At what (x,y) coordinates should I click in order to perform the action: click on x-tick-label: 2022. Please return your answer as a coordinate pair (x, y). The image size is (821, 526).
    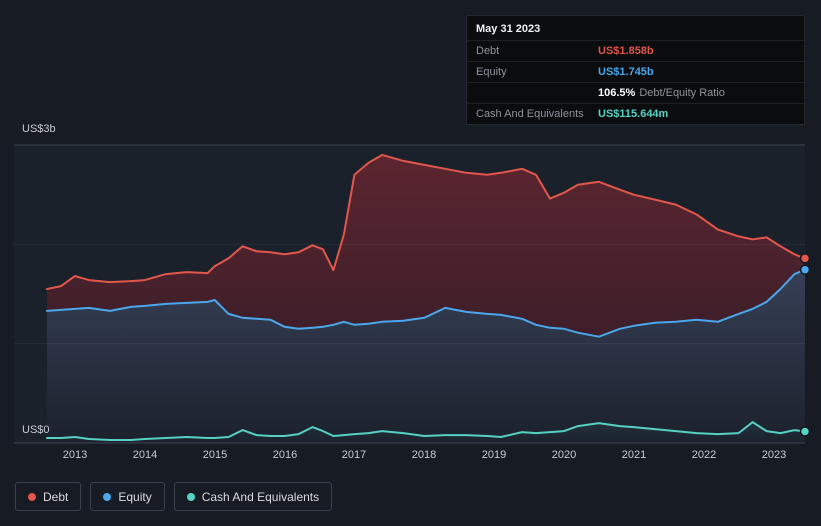
    Looking at the image, I should click on (704, 455).